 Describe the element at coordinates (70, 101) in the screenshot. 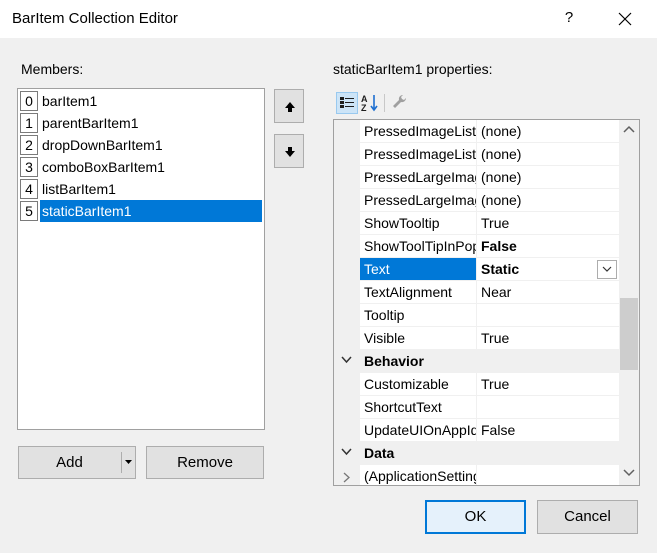

I see `member-name: barItem1` at that location.